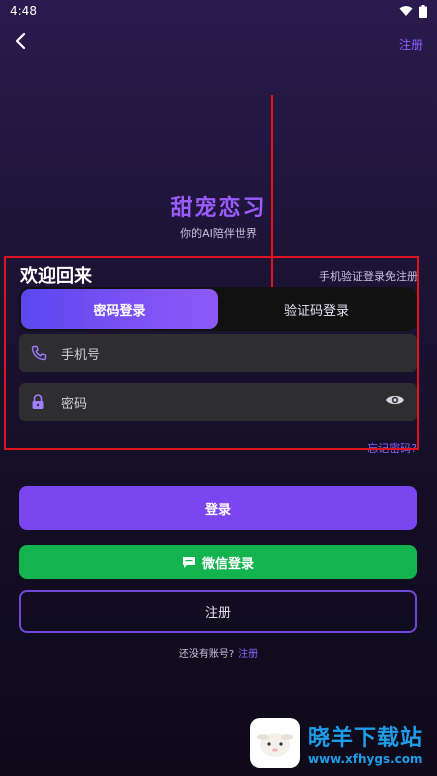  I want to click on wechat-login-label: 微信登录, so click(227, 564).